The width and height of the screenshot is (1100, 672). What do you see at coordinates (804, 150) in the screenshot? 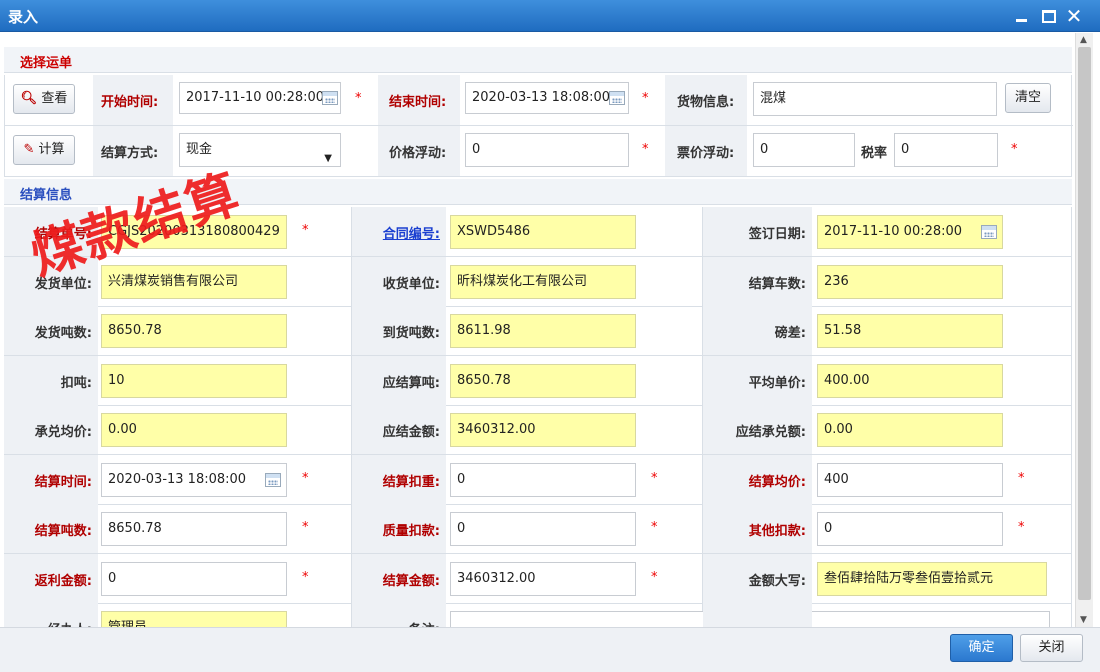
I see `ticket-float-input: 0` at bounding box center [804, 150].